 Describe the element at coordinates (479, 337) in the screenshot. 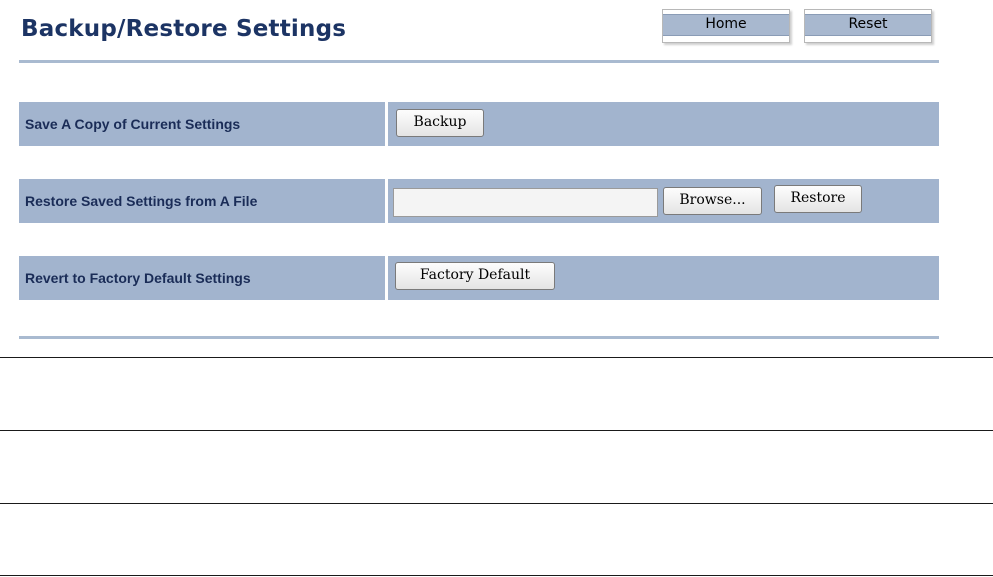

I see `footer-divider` at that location.